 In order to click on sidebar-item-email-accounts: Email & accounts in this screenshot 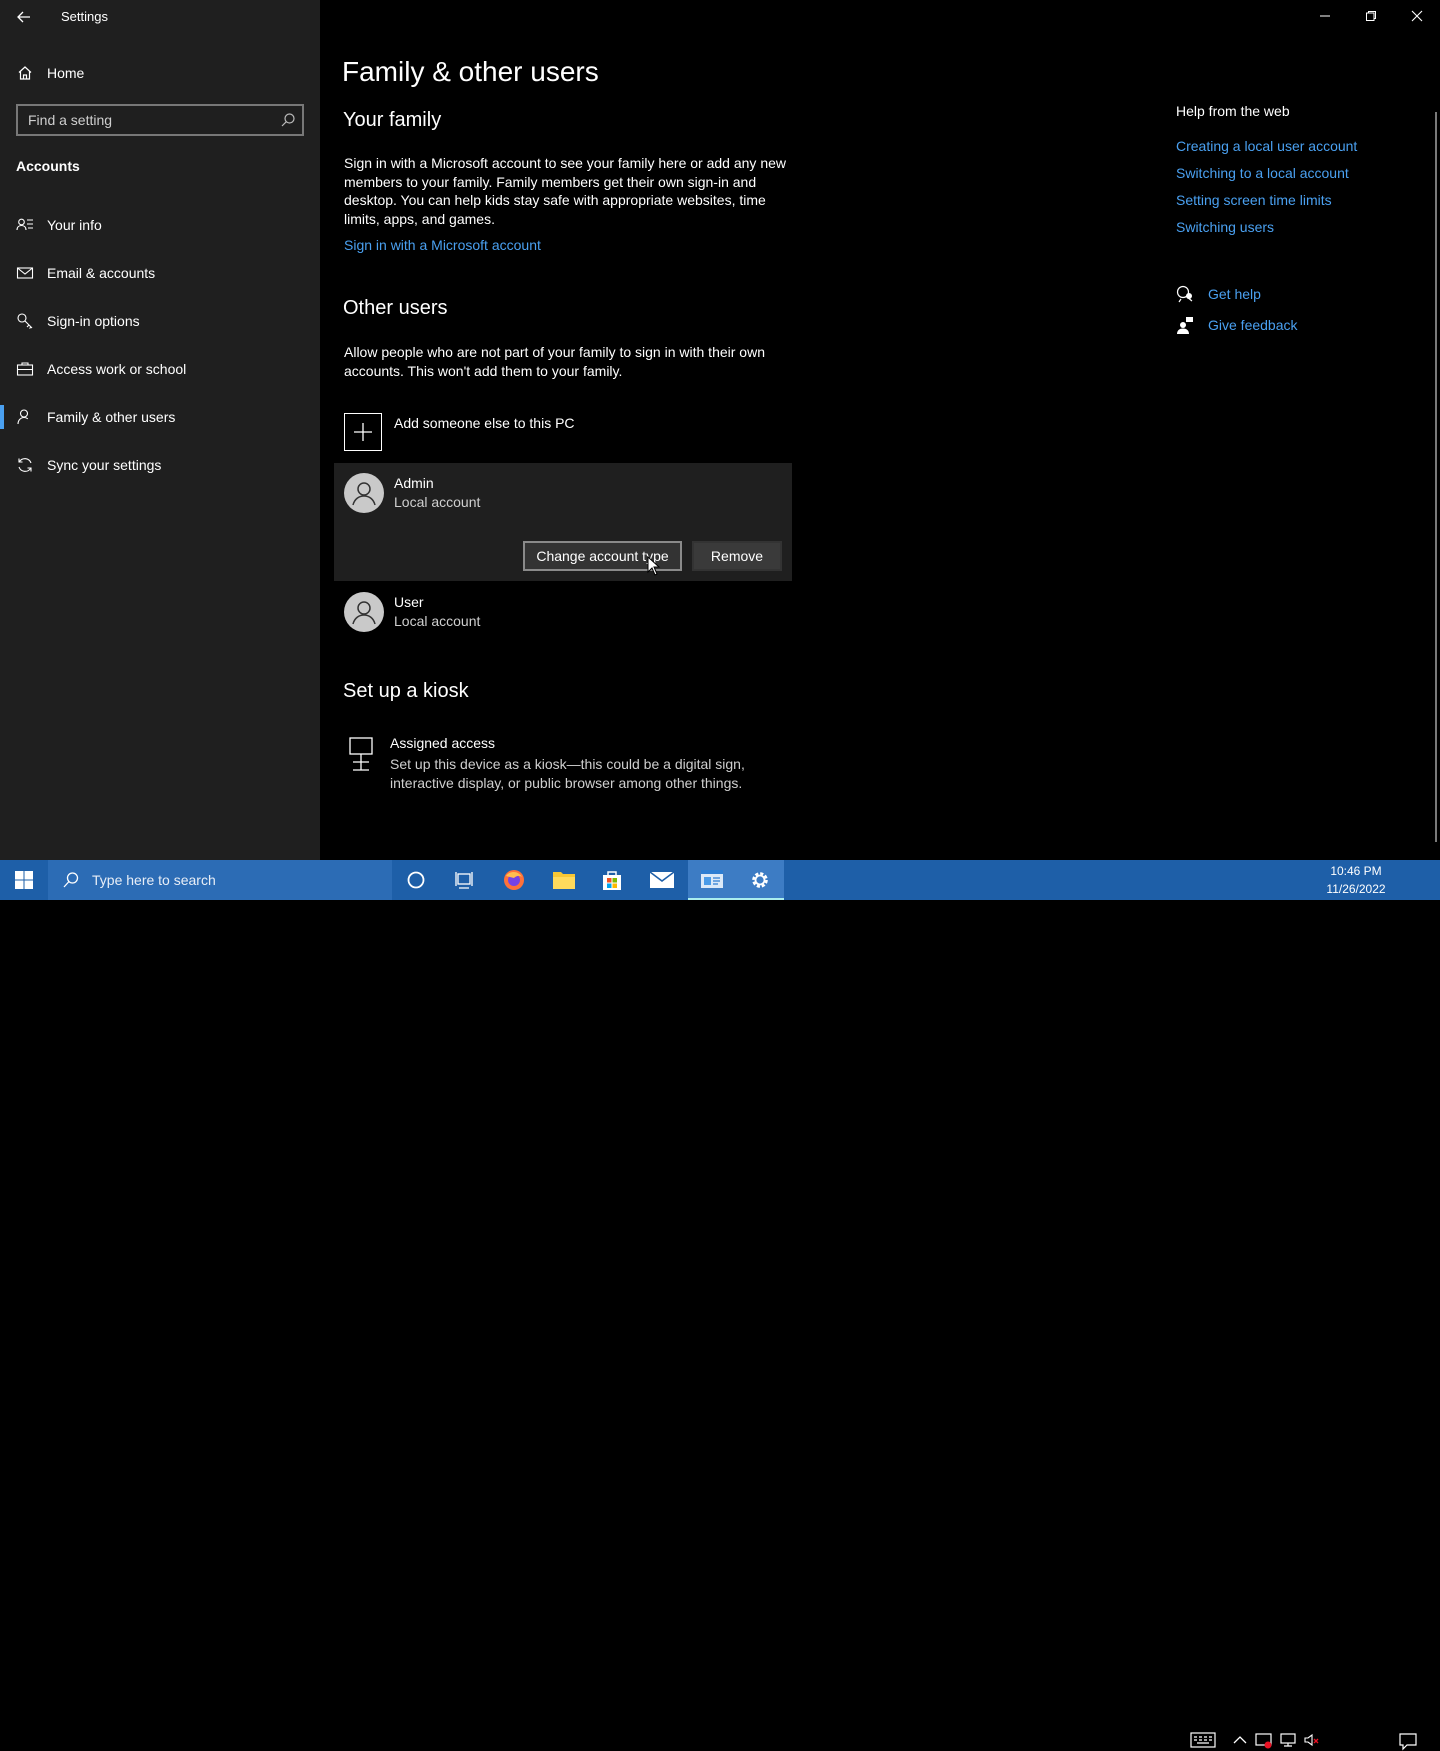, I will do `click(160, 273)`.